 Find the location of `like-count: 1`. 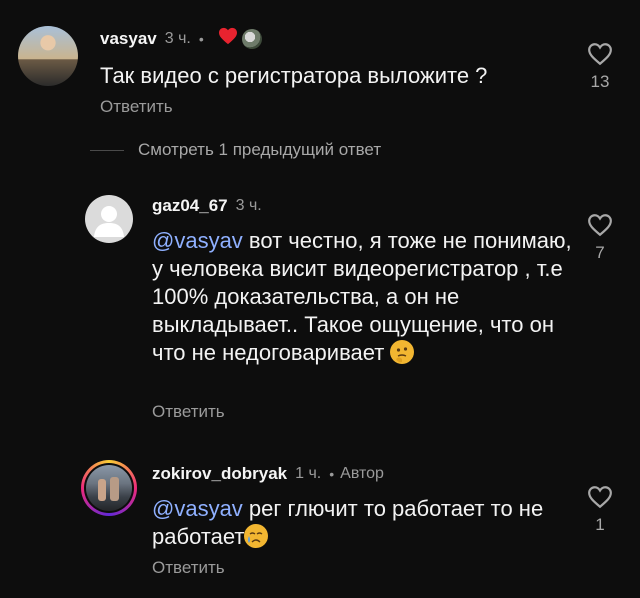

like-count: 1 is located at coordinates (600, 524).